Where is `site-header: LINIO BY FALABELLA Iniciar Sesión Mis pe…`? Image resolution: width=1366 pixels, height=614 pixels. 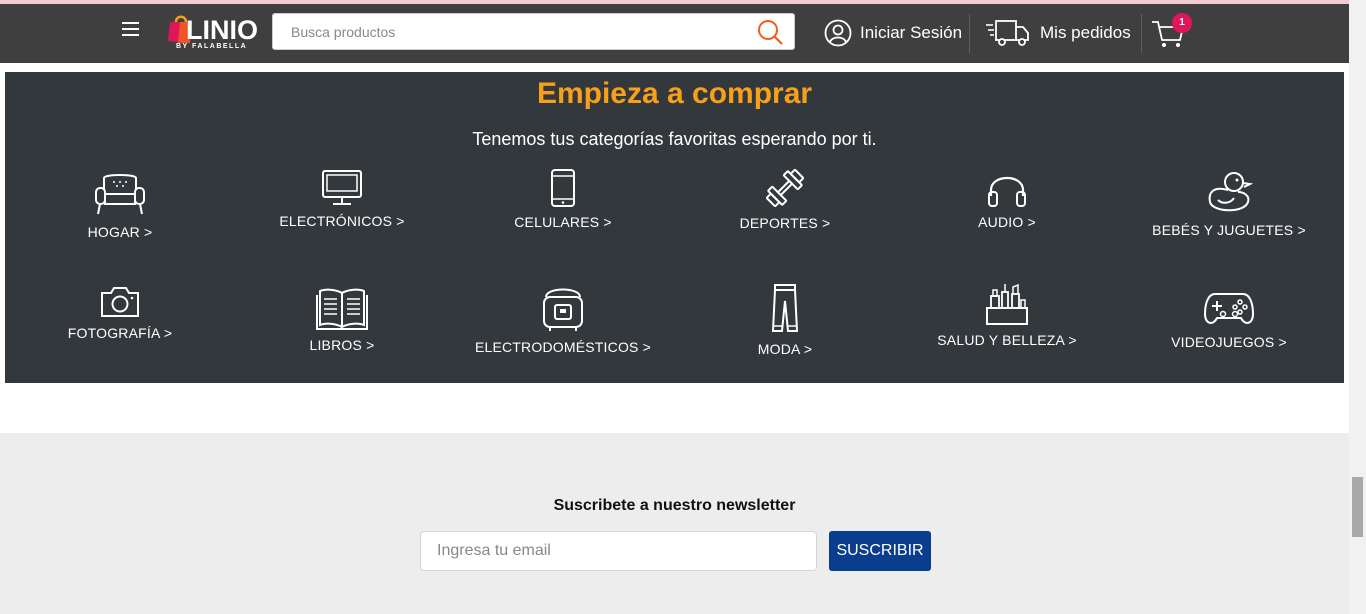
site-header: LINIO BY FALABELLA Iniciar Sesión Mis pe… is located at coordinates (674, 33).